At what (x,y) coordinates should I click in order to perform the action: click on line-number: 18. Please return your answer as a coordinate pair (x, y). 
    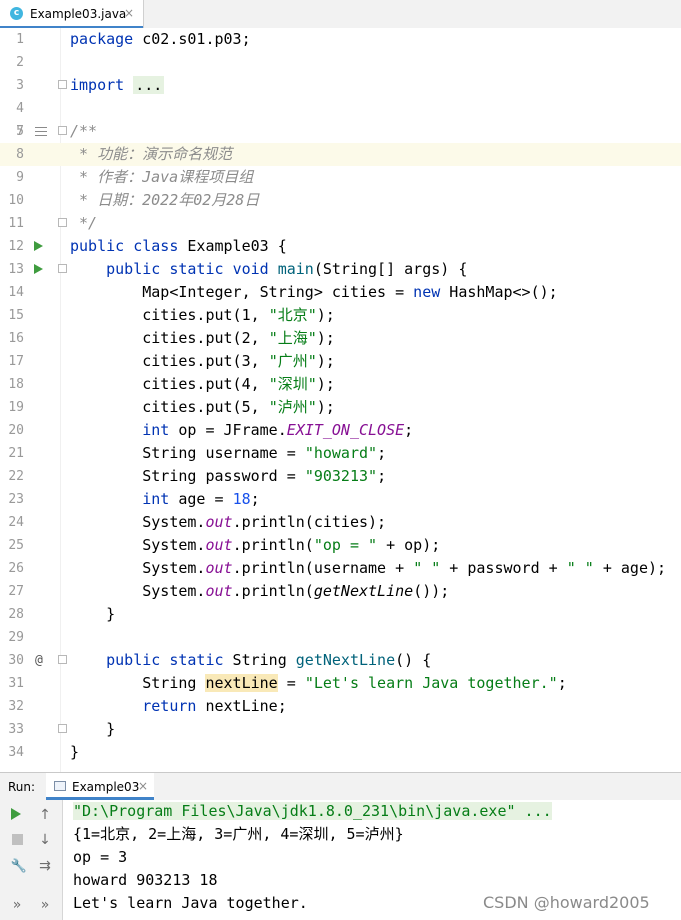
    Looking at the image, I should click on (16, 384).